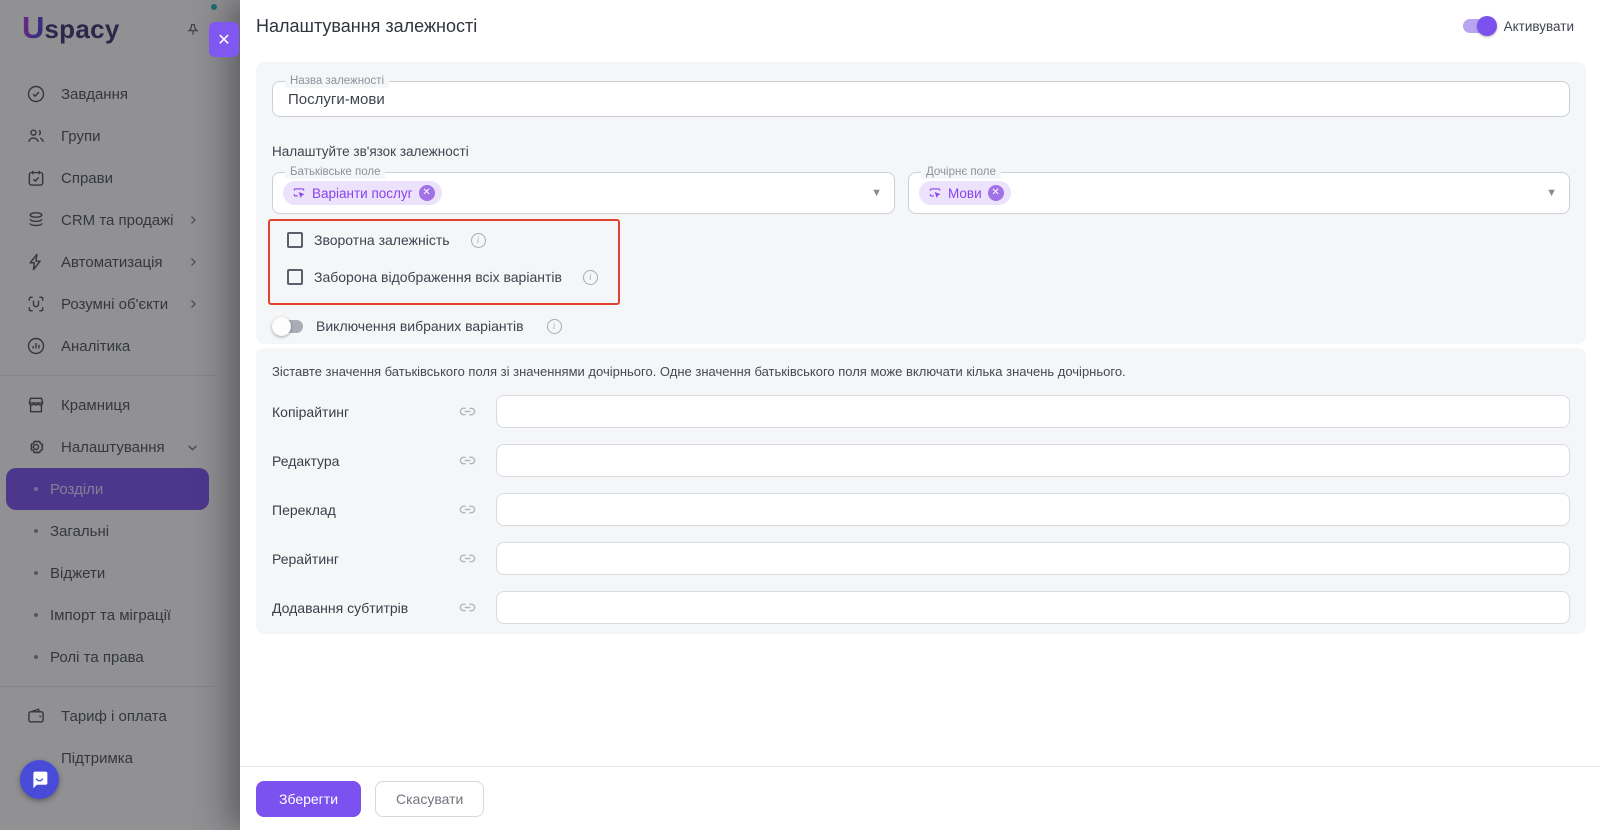 The image size is (1600, 830). I want to click on mapping-row-label: Додавання субтитрів, so click(340, 607).